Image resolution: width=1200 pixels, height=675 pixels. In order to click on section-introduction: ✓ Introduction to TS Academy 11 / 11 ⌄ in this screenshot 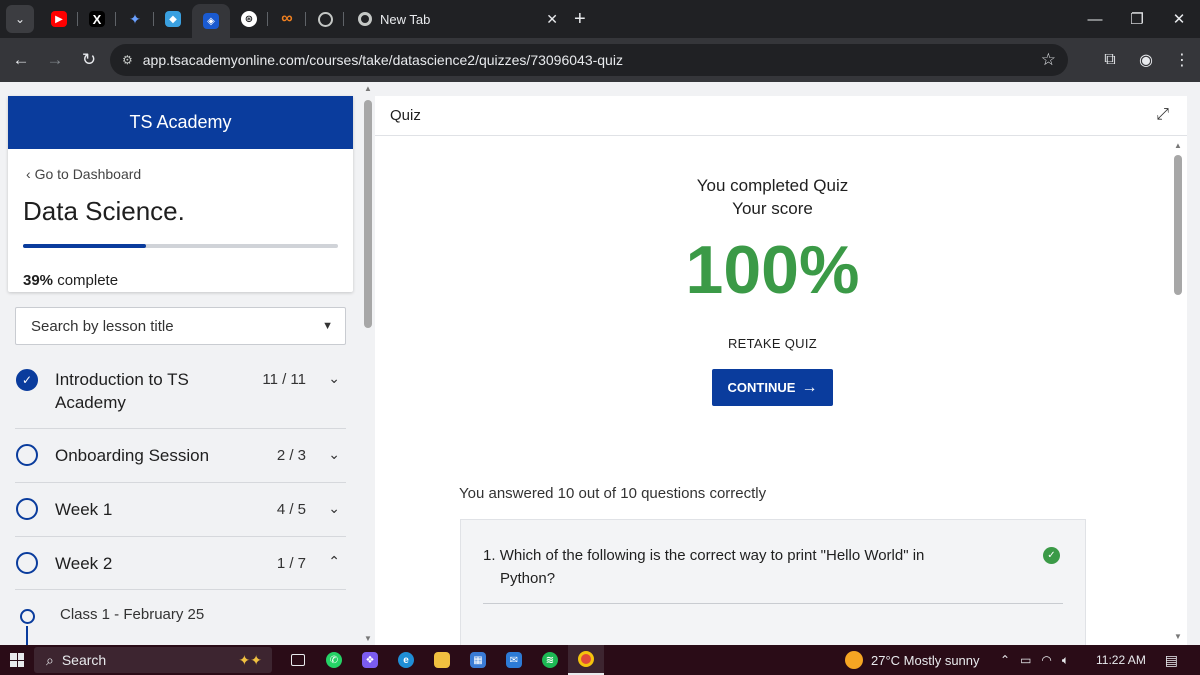, I will do `click(180, 391)`.